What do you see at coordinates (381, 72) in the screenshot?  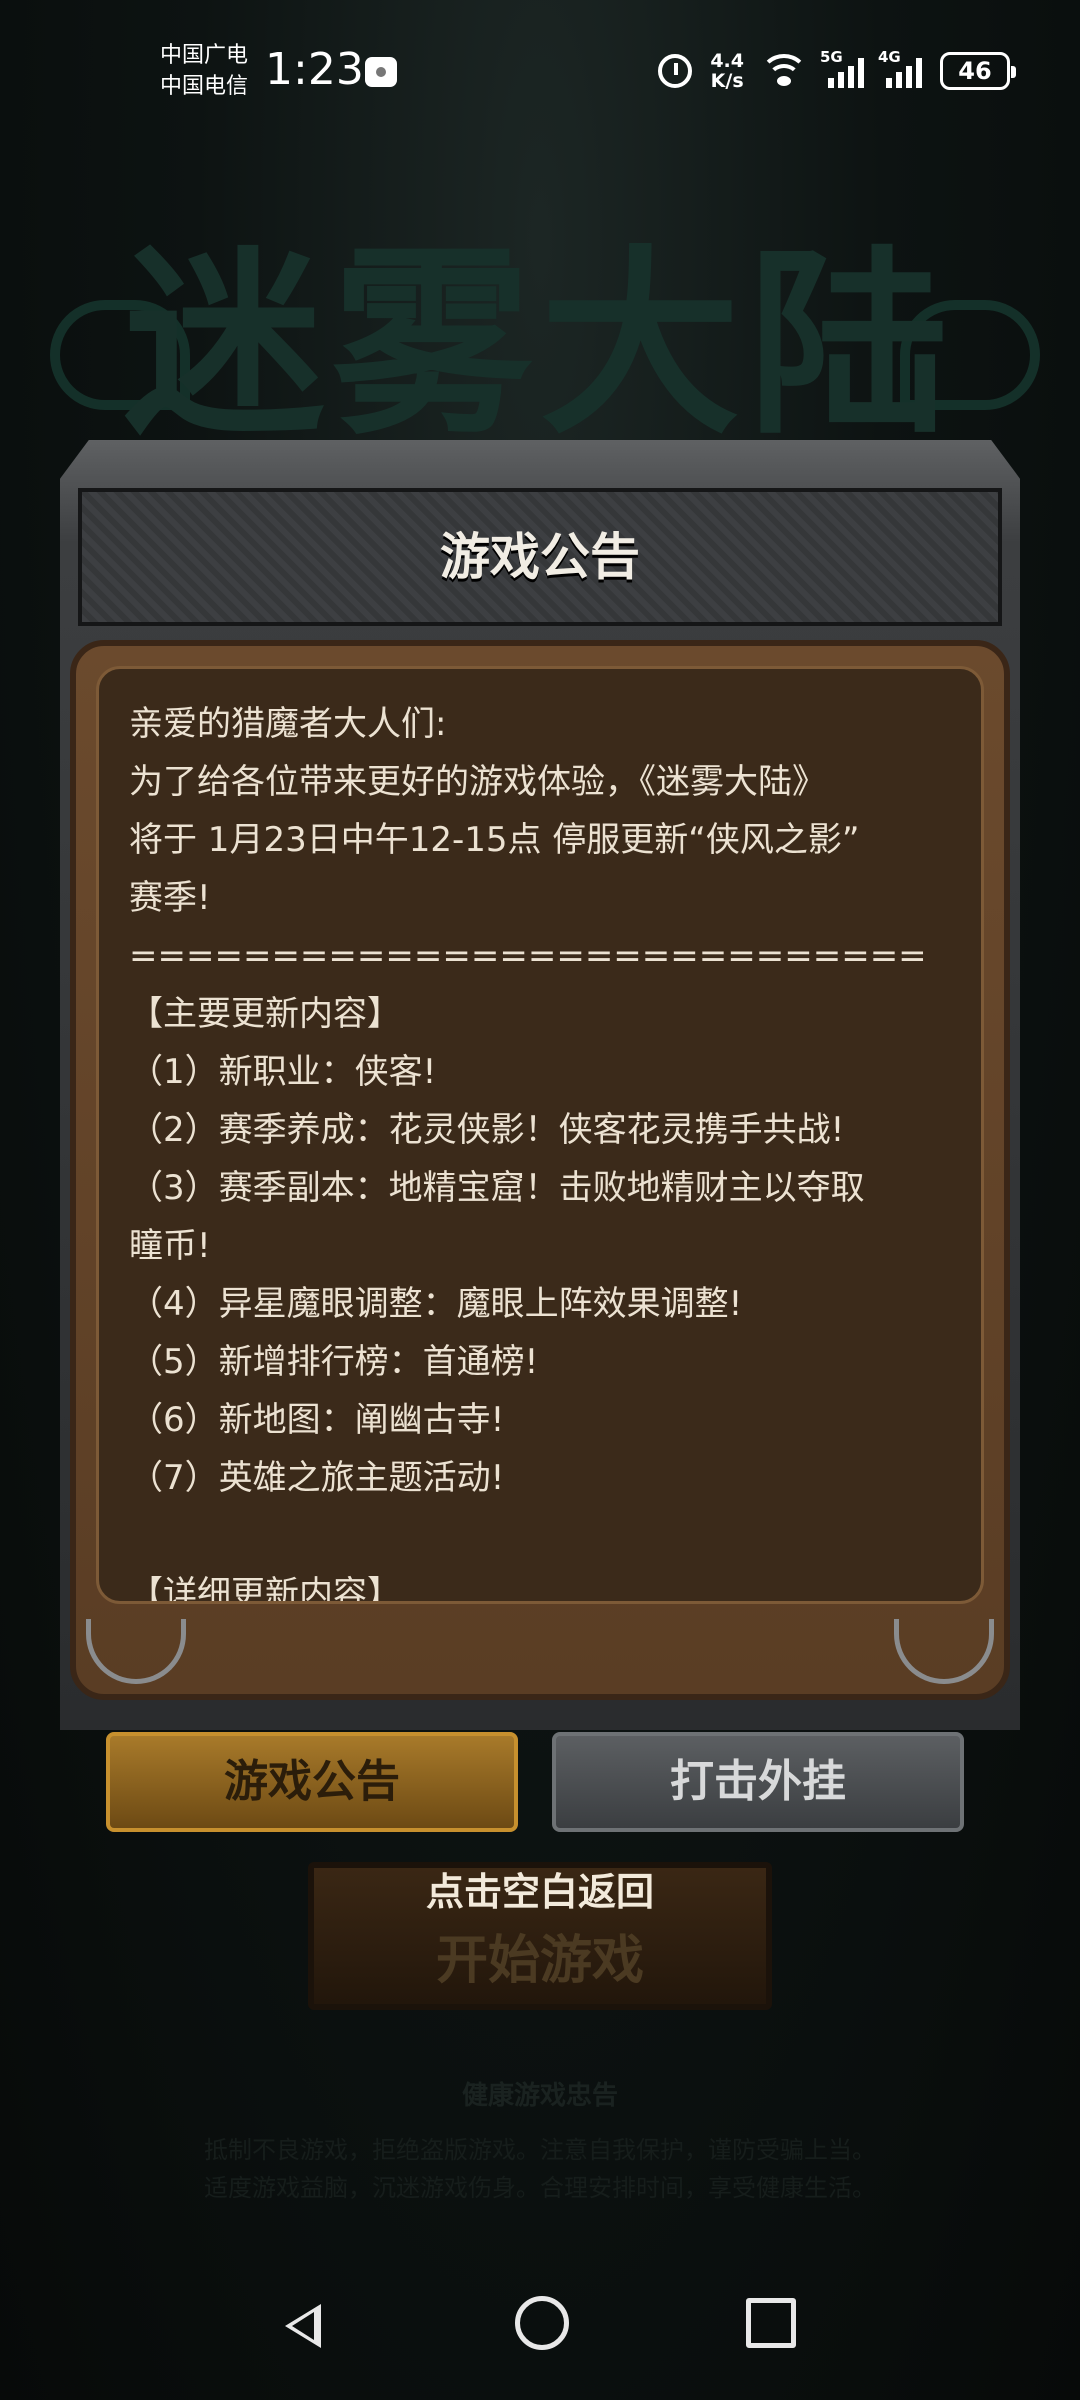 I see `notification-icon` at bounding box center [381, 72].